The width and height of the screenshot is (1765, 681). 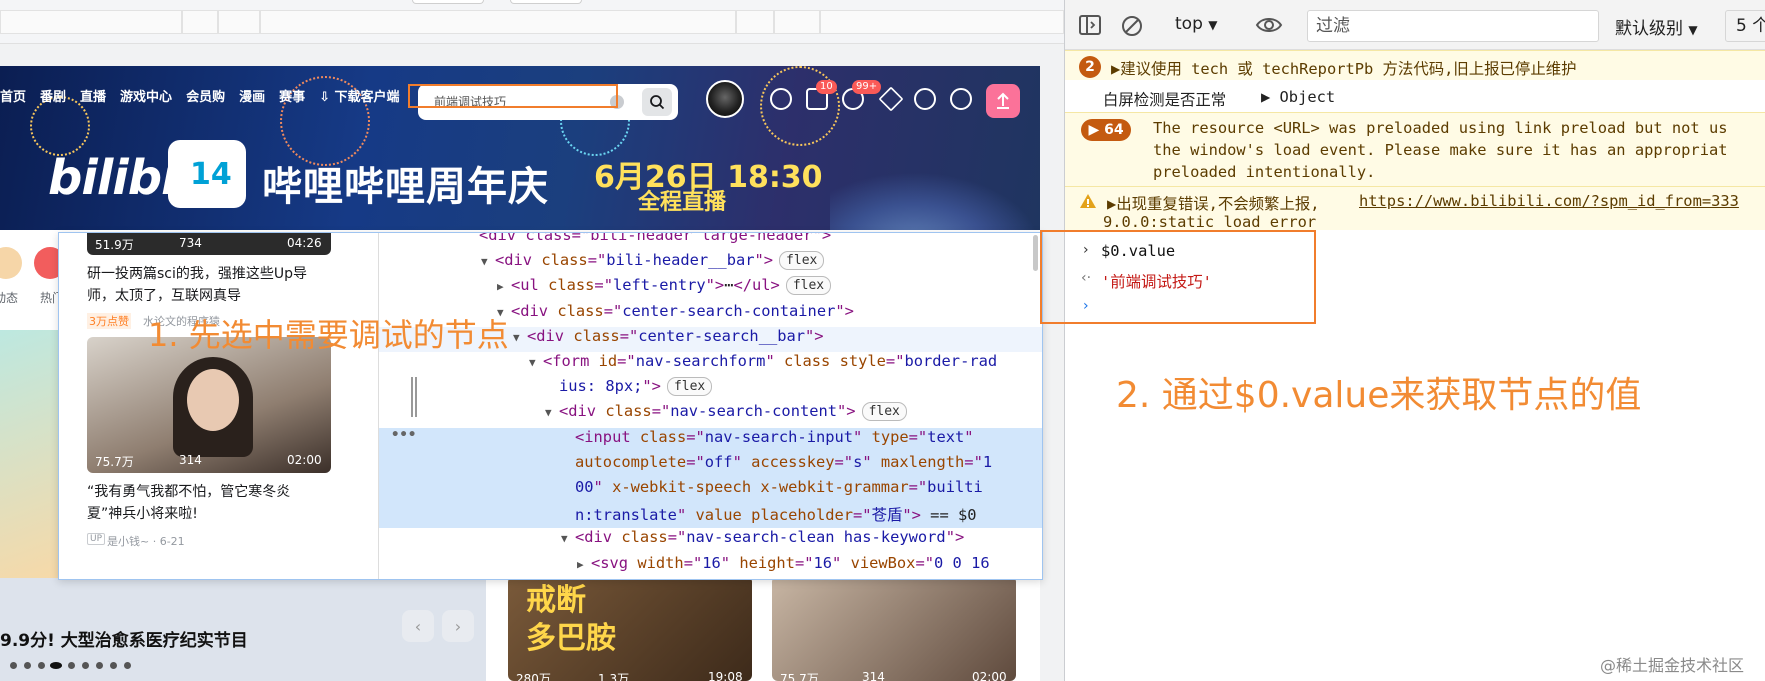 What do you see at coordinates (1269, 25) in the screenshot?
I see `eye-icon` at bounding box center [1269, 25].